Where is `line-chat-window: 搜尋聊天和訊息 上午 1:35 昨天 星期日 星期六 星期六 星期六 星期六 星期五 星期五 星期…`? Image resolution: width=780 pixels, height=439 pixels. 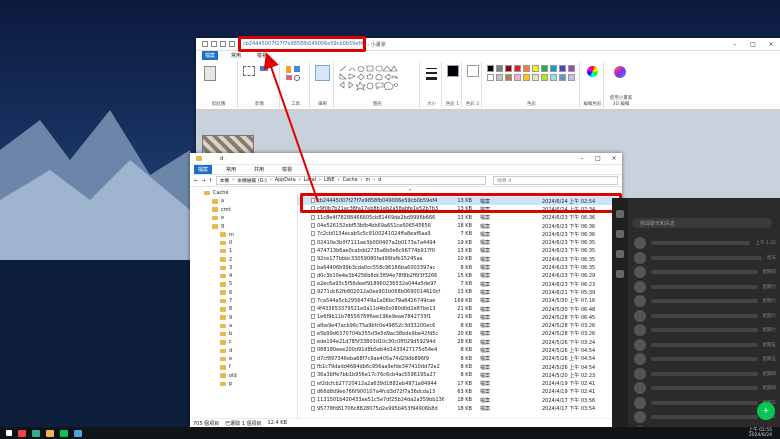 line-chat-window: 搜尋聊天和訊息 上午 1:35 昨天 星期日 星期六 星期六 星期六 星期六 星期五 星期五 星期… is located at coordinates (696, 318).